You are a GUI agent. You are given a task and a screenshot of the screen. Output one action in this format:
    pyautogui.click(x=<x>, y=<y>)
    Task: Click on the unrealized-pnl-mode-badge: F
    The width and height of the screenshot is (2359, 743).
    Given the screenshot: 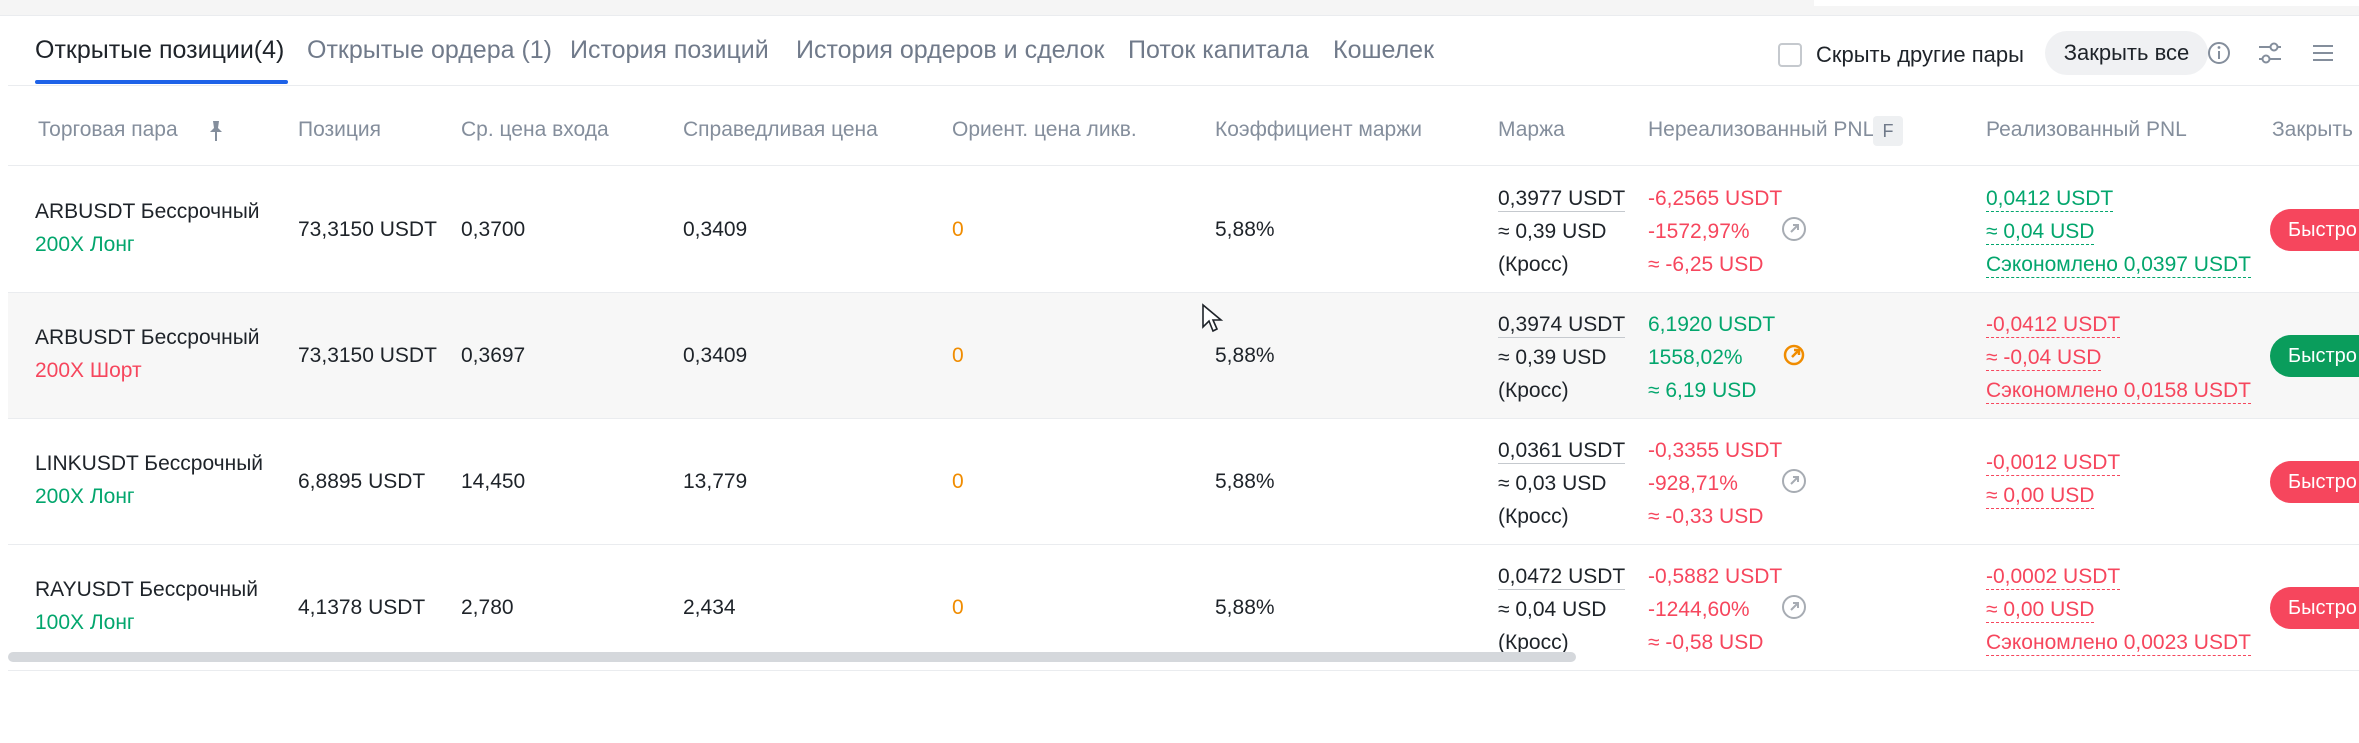 What is the action you would take?
    pyautogui.click(x=1888, y=131)
    